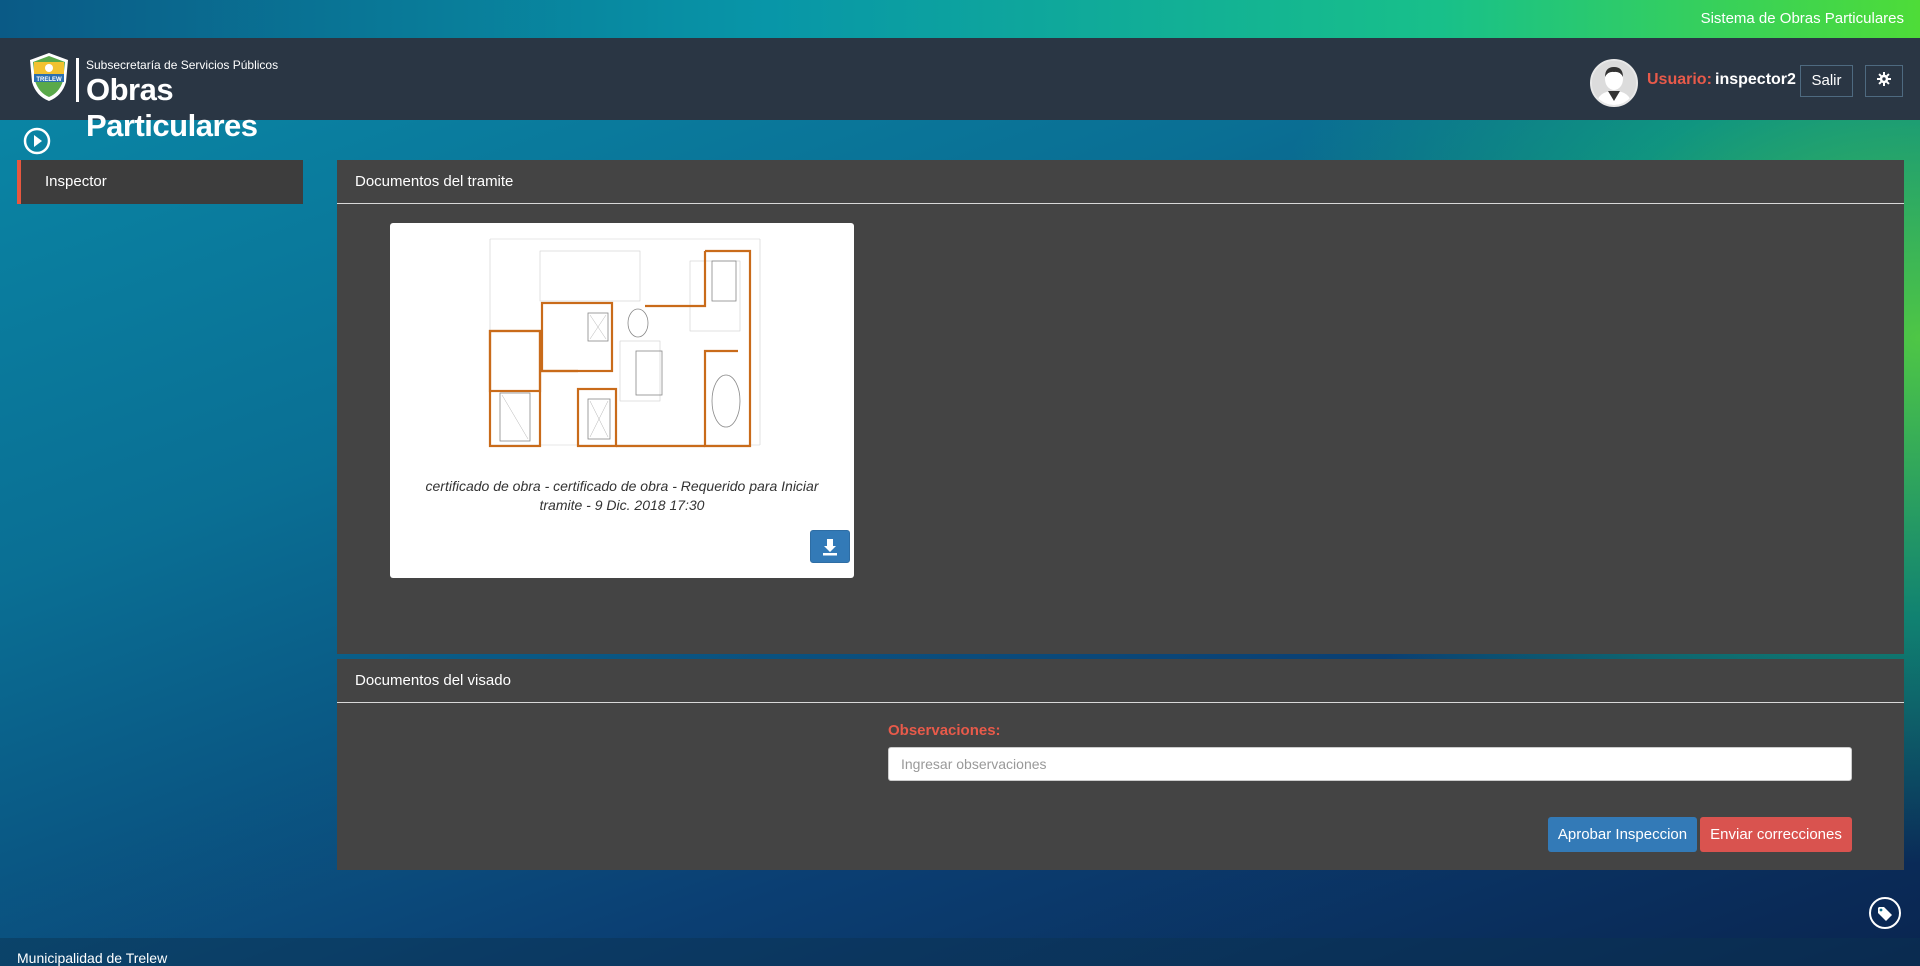 The height and width of the screenshot is (966, 1920). What do you see at coordinates (160, 182) in the screenshot?
I see `sidebar-item-inspector: Inspector` at bounding box center [160, 182].